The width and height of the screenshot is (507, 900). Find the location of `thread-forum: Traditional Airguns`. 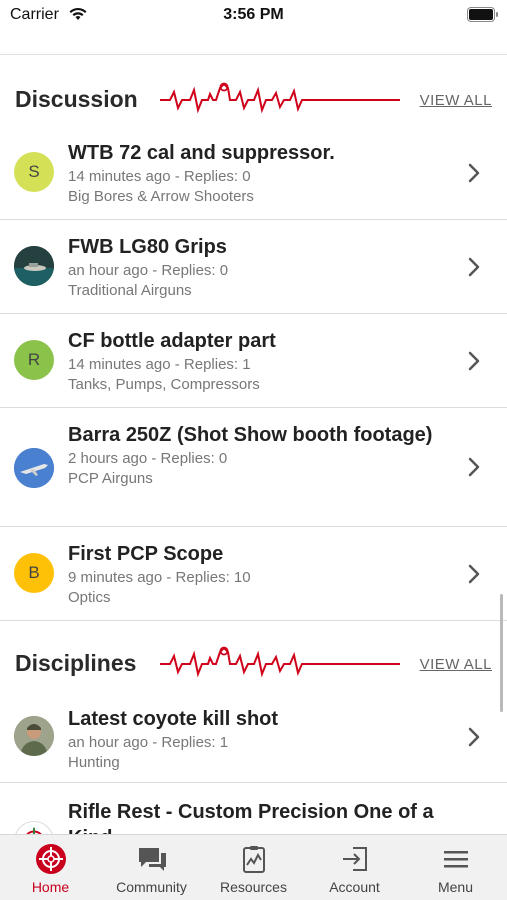

thread-forum: Traditional Airguns is located at coordinates (130, 290).